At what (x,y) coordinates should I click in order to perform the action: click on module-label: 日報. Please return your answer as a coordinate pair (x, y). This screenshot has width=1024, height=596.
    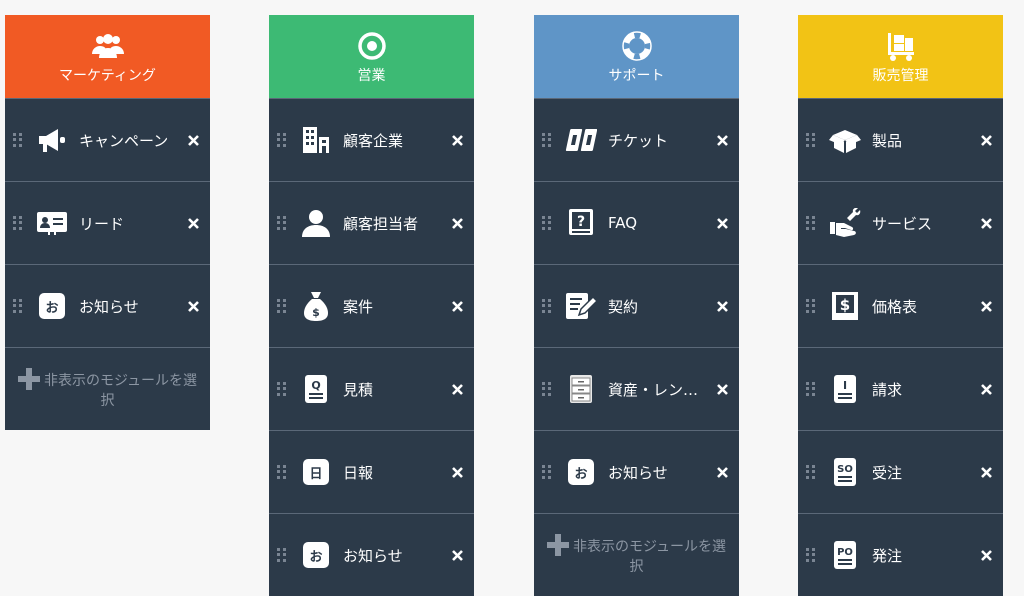
    Looking at the image, I should click on (358, 472).